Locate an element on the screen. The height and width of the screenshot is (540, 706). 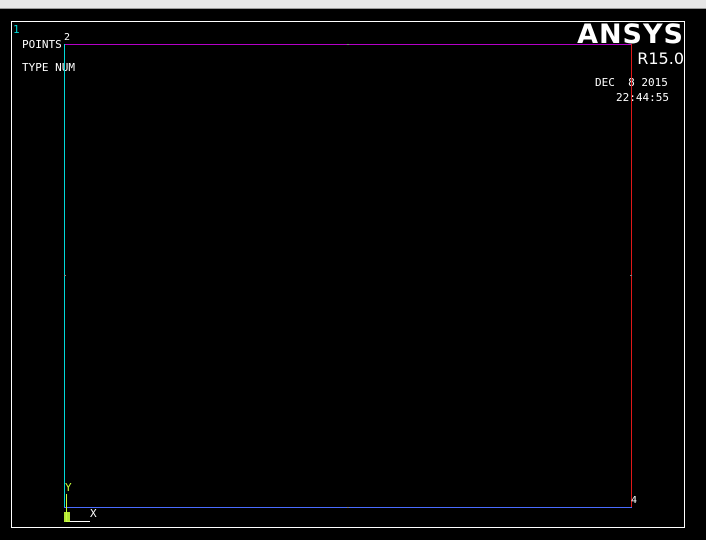
plot-entity-label: POINTS is located at coordinates (42, 44).